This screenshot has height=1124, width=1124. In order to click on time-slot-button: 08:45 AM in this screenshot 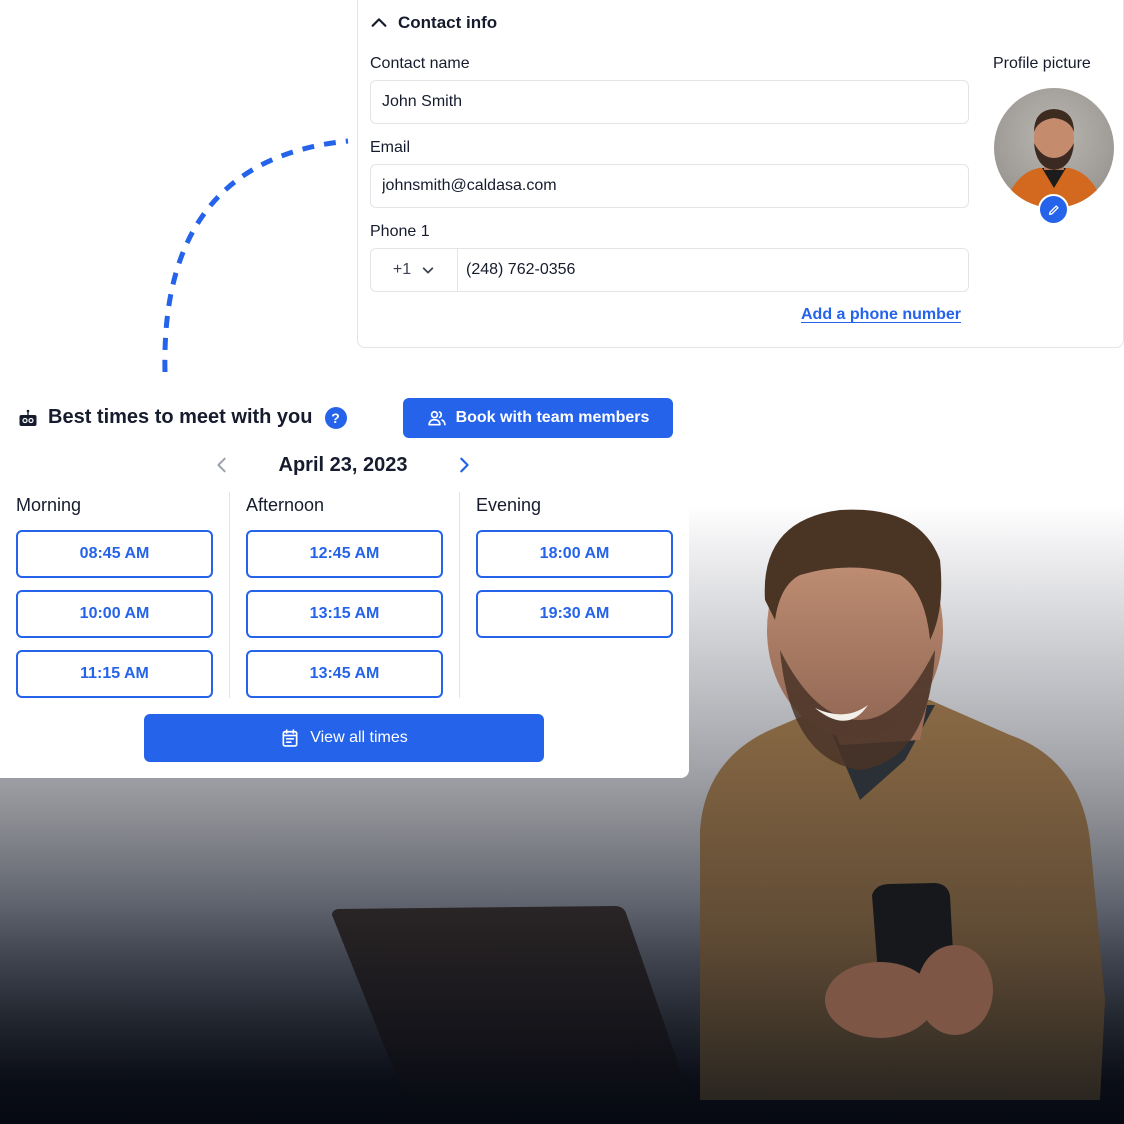, I will do `click(114, 554)`.